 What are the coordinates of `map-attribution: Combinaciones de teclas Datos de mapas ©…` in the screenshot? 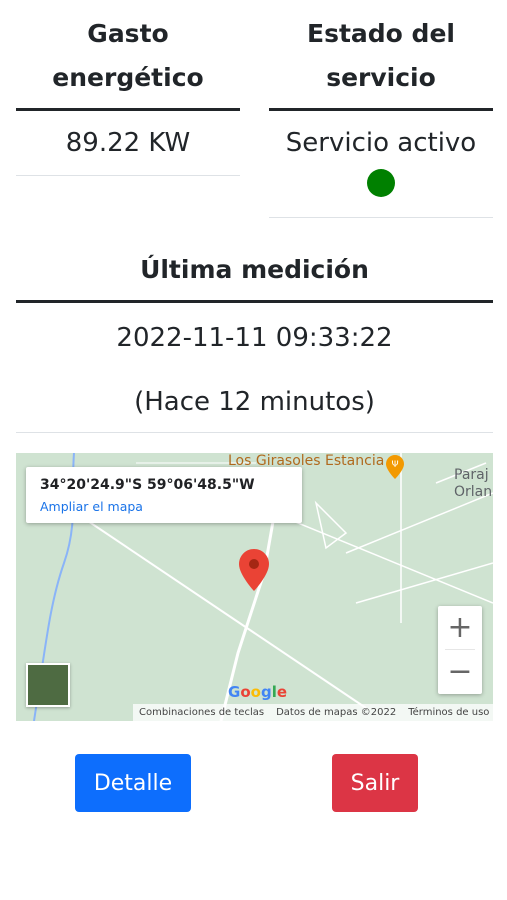 It's located at (313, 712).